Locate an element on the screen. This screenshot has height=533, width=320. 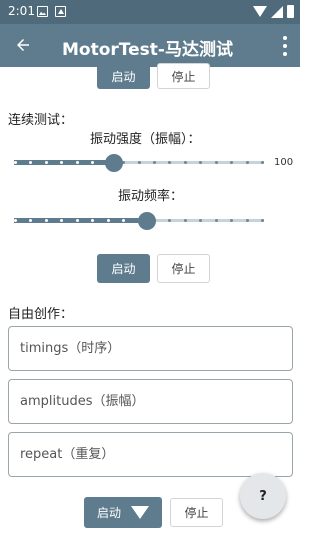
back-arrow-icon is located at coordinates (23, 45).